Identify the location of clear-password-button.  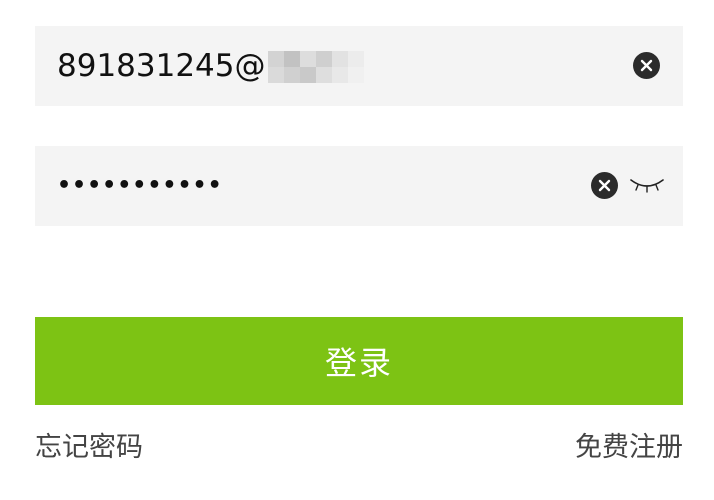
(604, 185).